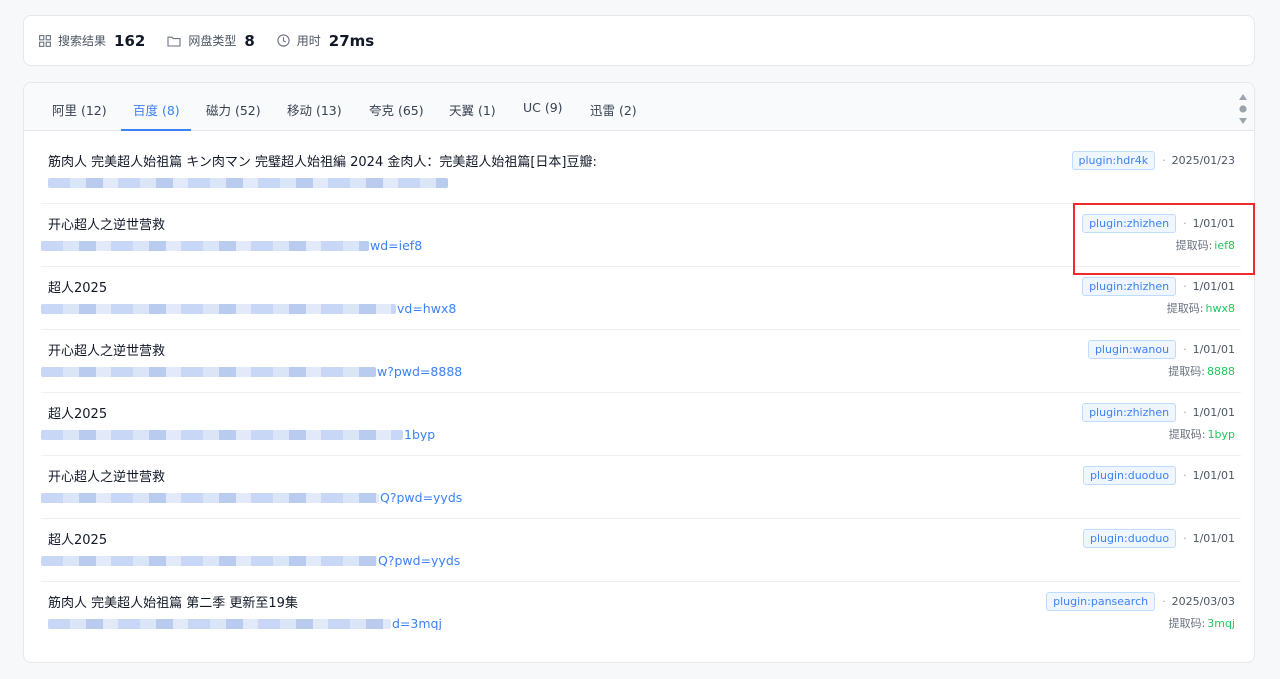  Describe the element at coordinates (173, 601) in the screenshot. I see `result-title: 筋肉人 完美超人始祖篇 第二季 更新至19集` at that location.